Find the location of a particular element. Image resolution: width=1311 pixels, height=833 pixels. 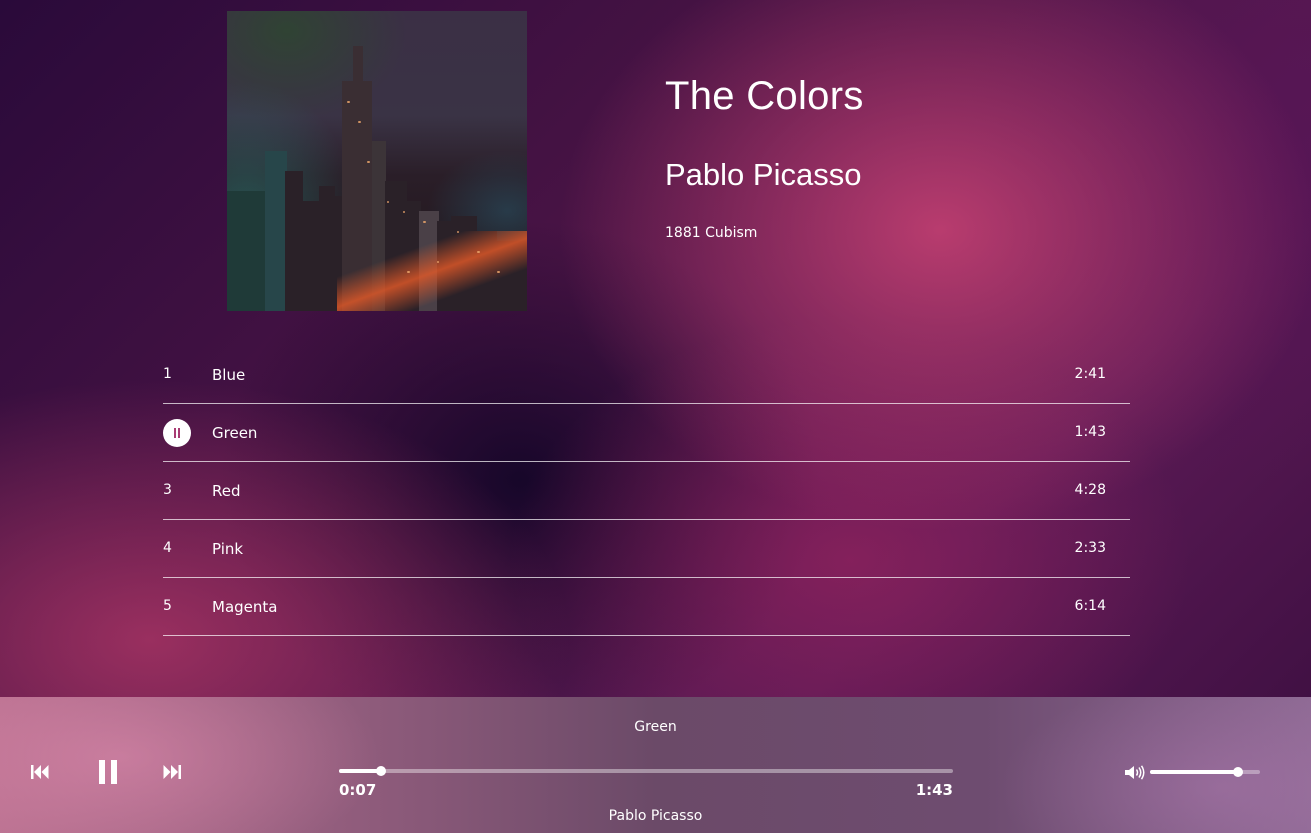

volume-icon is located at coordinates (1135, 772).